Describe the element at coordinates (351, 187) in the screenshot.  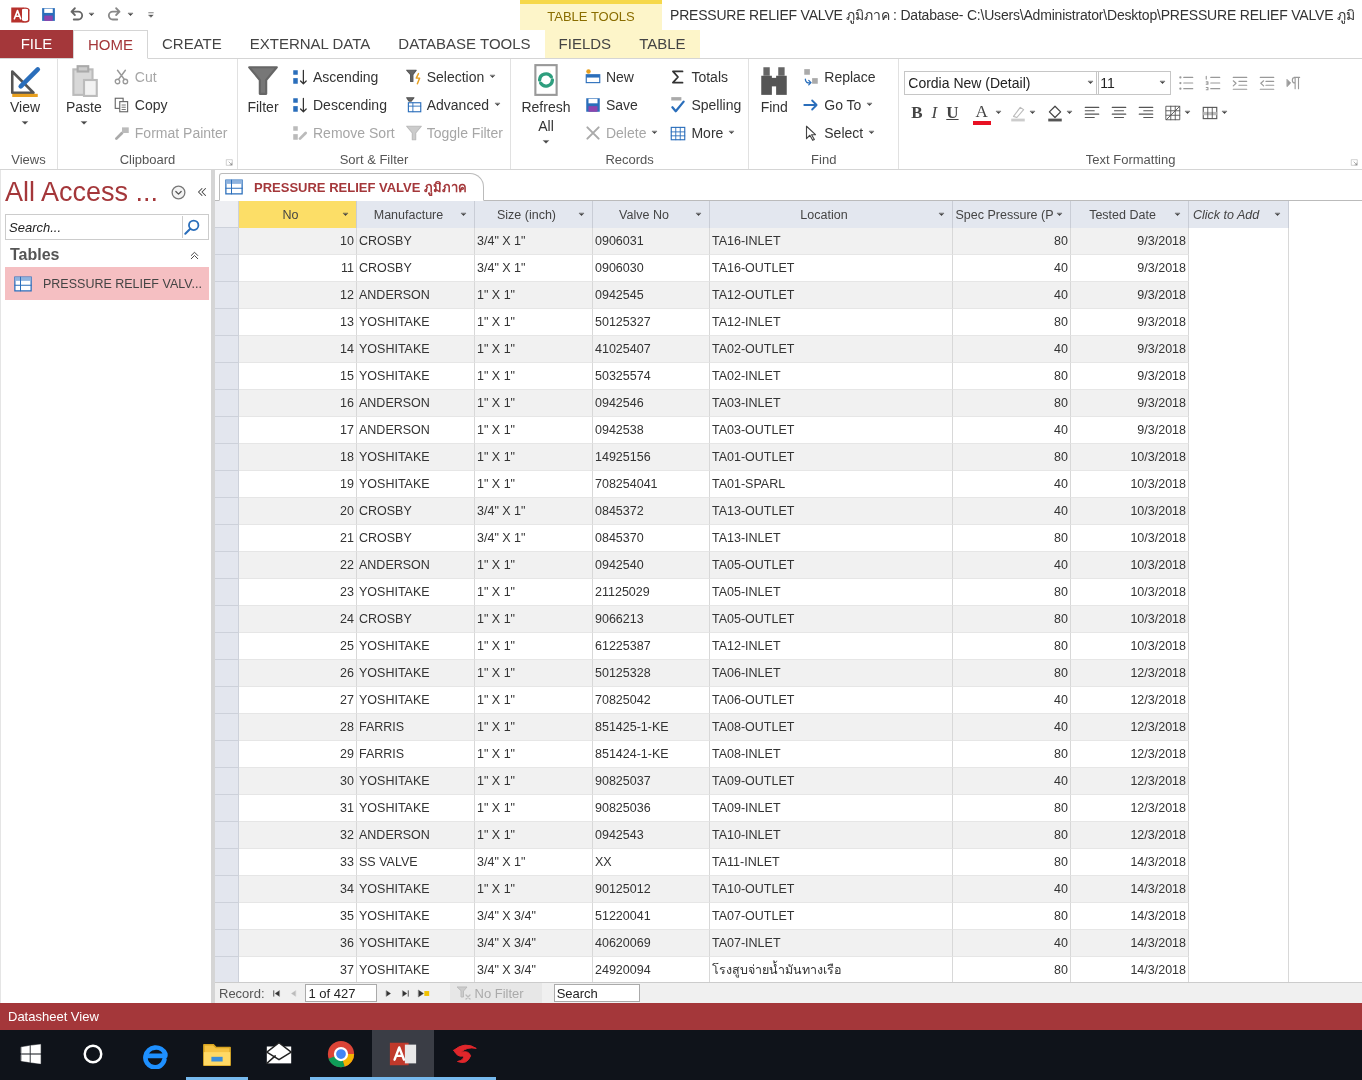
I see `document-tab: PRESSURE RELIEF VALVE ภูมิภาค` at that location.